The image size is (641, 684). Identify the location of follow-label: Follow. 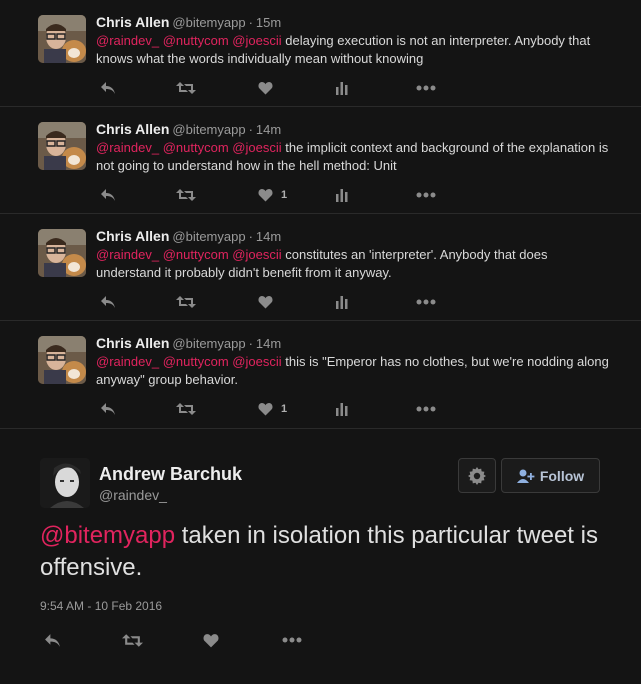
(562, 475).